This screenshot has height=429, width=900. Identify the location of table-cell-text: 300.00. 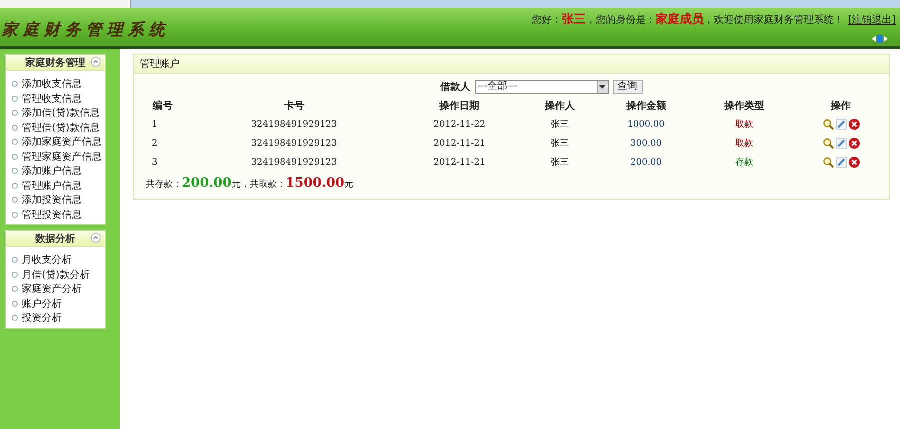
(647, 144).